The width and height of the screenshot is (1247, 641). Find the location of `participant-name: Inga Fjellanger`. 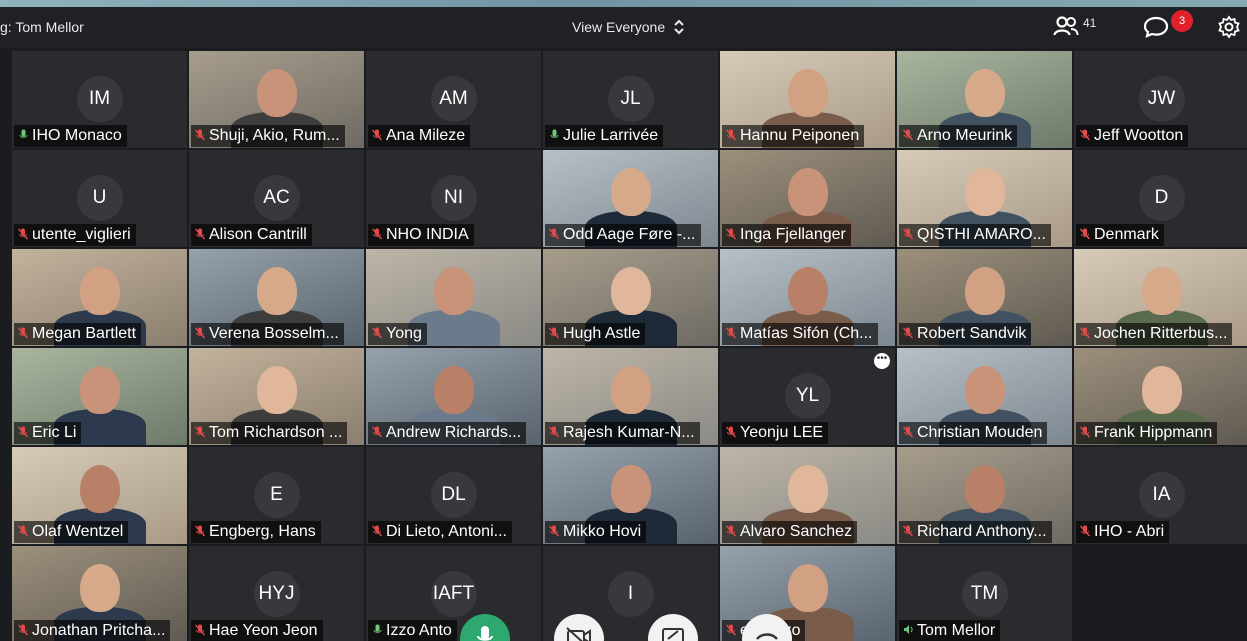

participant-name: Inga Fjellanger is located at coordinates (793, 234).